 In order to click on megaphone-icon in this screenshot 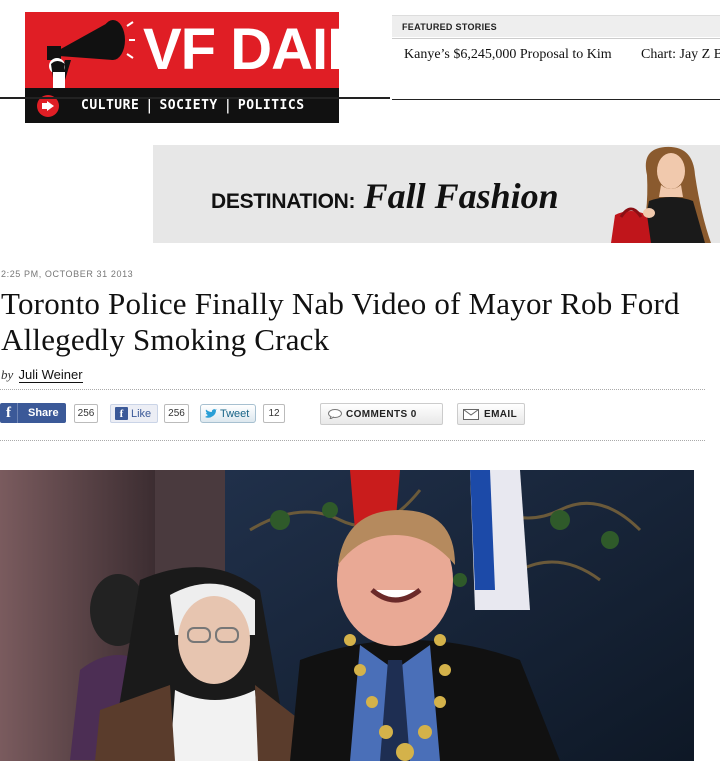, I will do `click(91, 54)`.